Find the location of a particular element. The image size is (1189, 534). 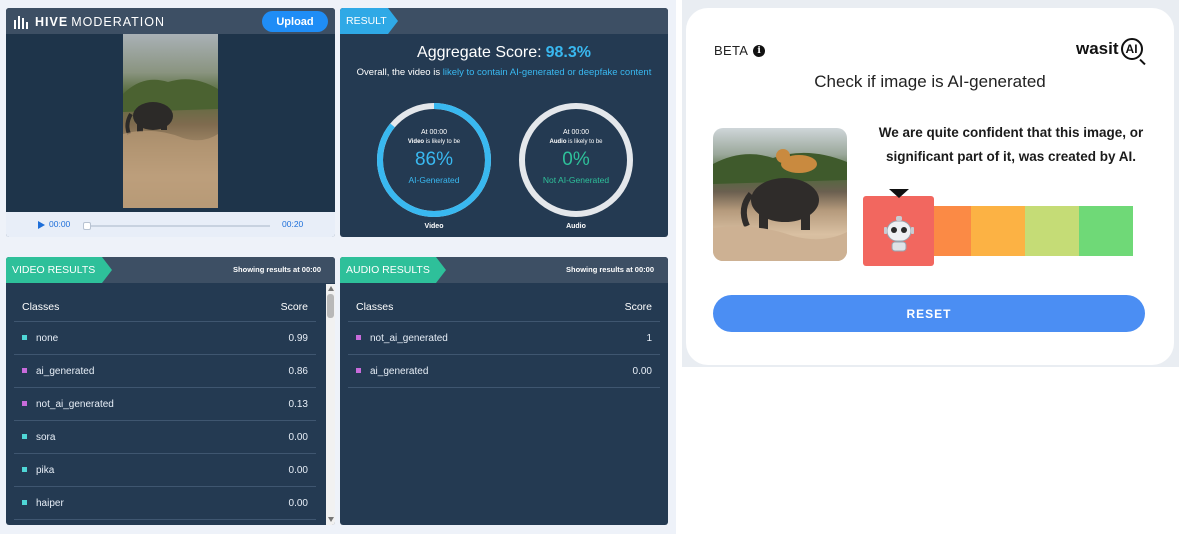

beta-text: BETA is located at coordinates (731, 50).